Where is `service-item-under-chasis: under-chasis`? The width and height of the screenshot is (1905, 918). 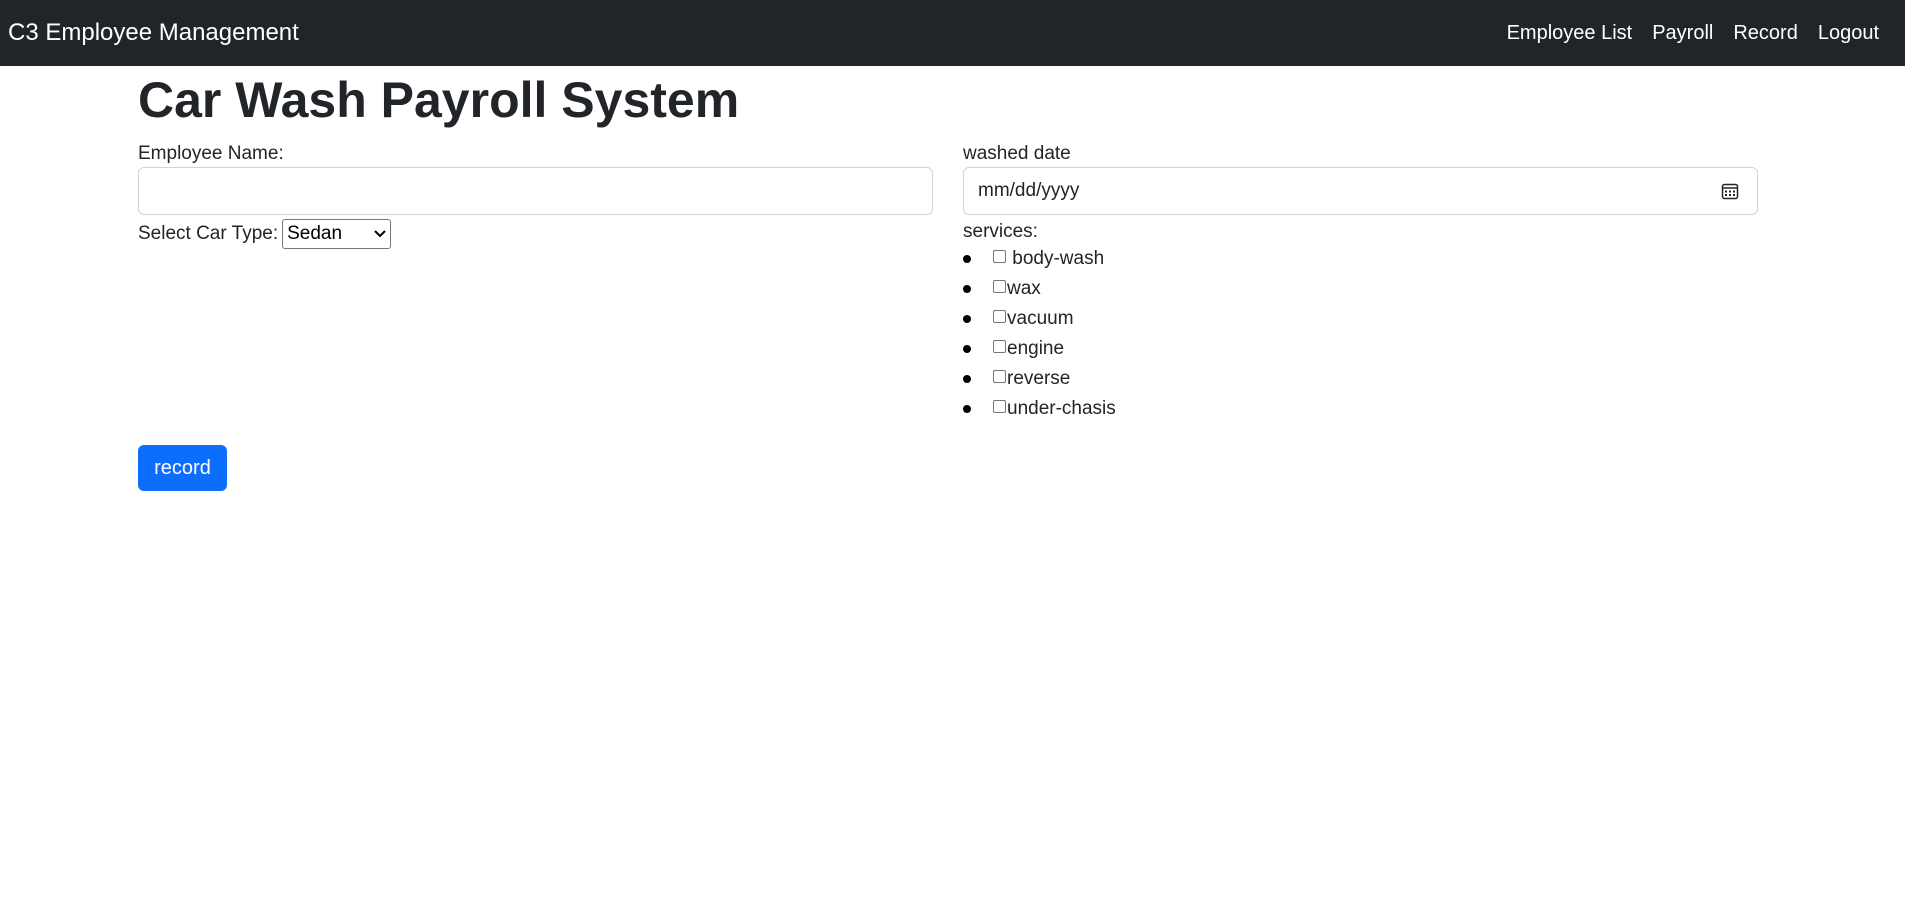 service-item-under-chasis: under-chasis is located at coordinates (1360, 409).